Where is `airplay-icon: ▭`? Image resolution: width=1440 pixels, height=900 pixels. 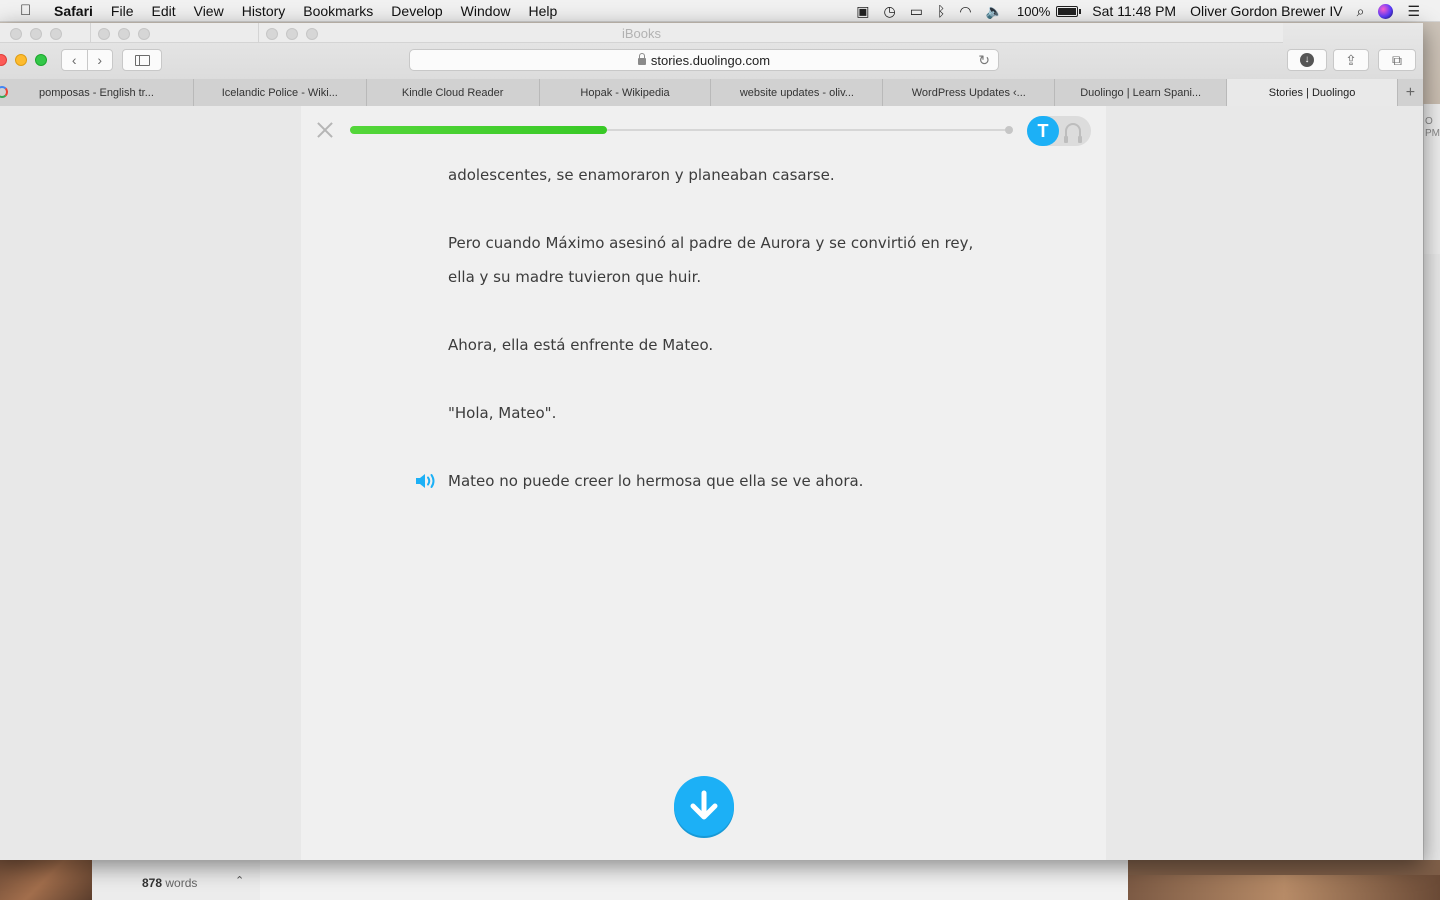
airplay-icon: ▭ is located at coordinates (916, 11).